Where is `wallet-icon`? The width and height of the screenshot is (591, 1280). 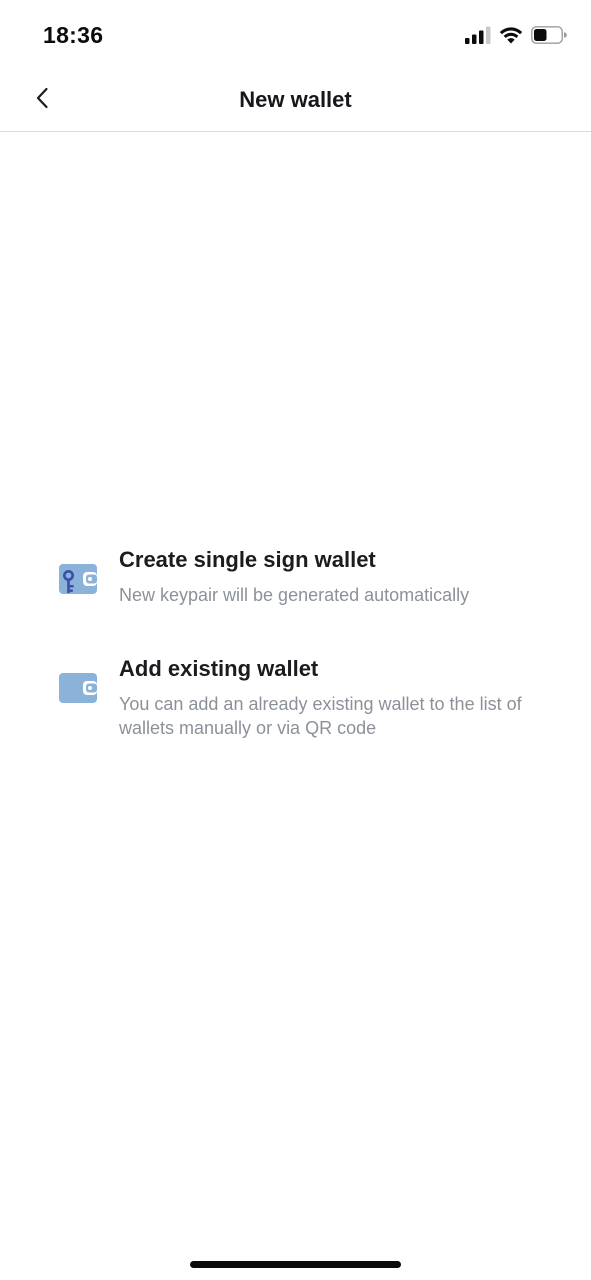 wallet-icon is located at coordinates (78, 688).